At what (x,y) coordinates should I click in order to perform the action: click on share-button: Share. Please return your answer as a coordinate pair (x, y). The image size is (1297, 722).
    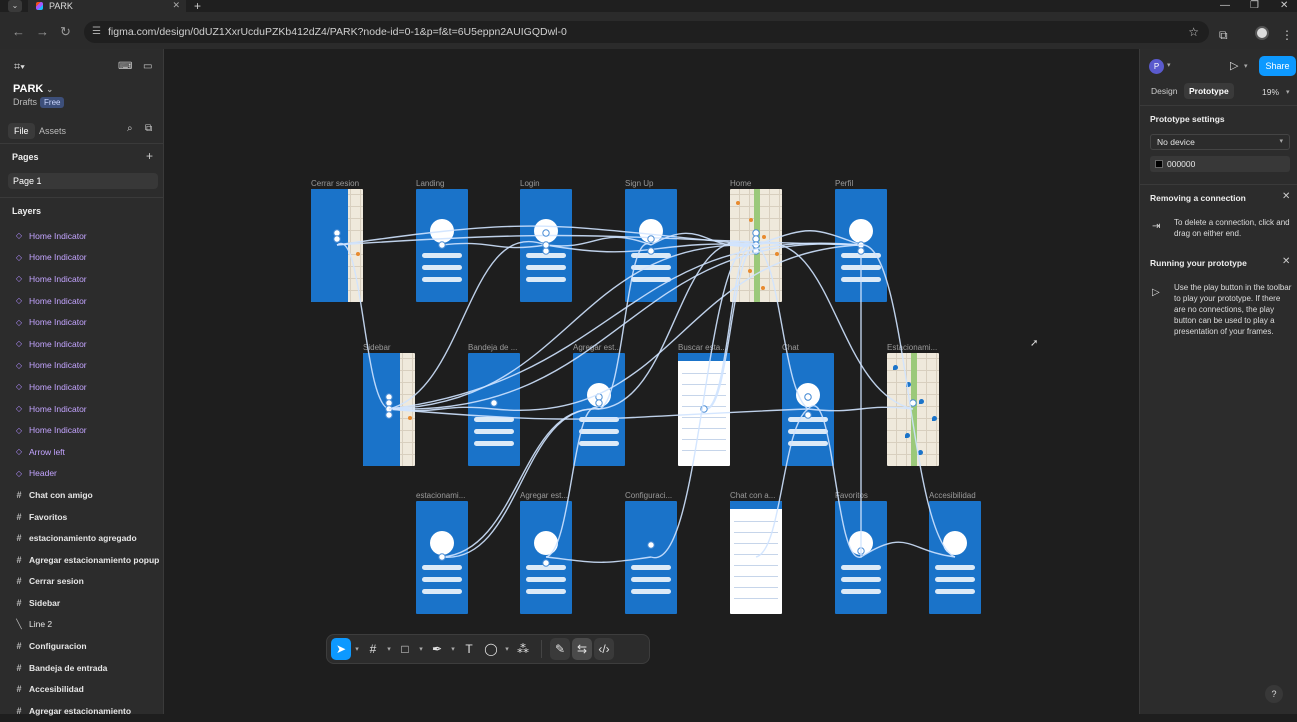
    Looking at the image, I should click on (1277, 66).